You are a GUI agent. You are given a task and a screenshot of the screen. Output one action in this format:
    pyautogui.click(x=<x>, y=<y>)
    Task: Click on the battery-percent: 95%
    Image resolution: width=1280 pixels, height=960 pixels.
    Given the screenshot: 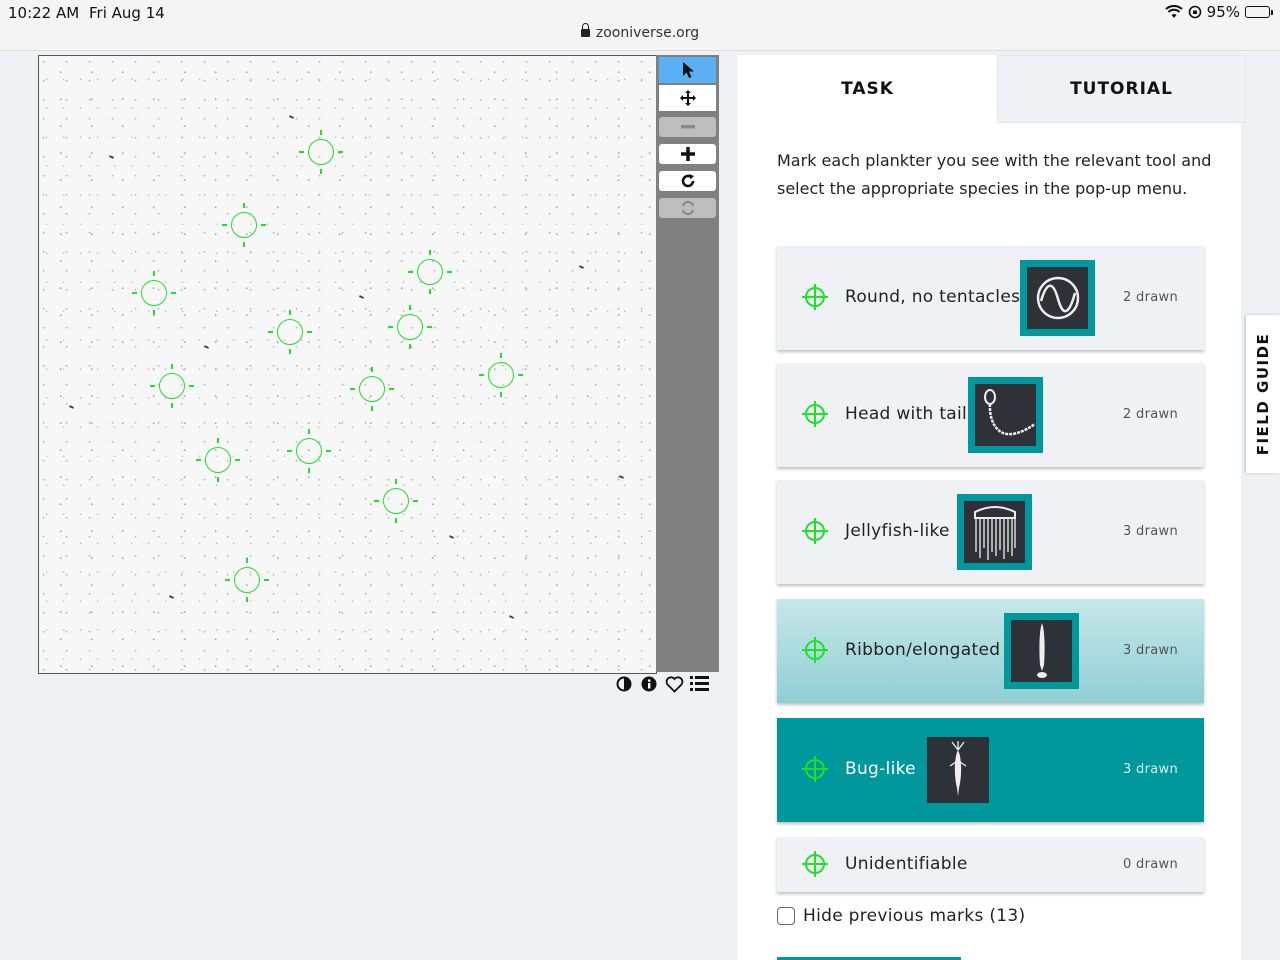 What is the action you would take?
    pyautogui.click(x=1223, y=12)
    